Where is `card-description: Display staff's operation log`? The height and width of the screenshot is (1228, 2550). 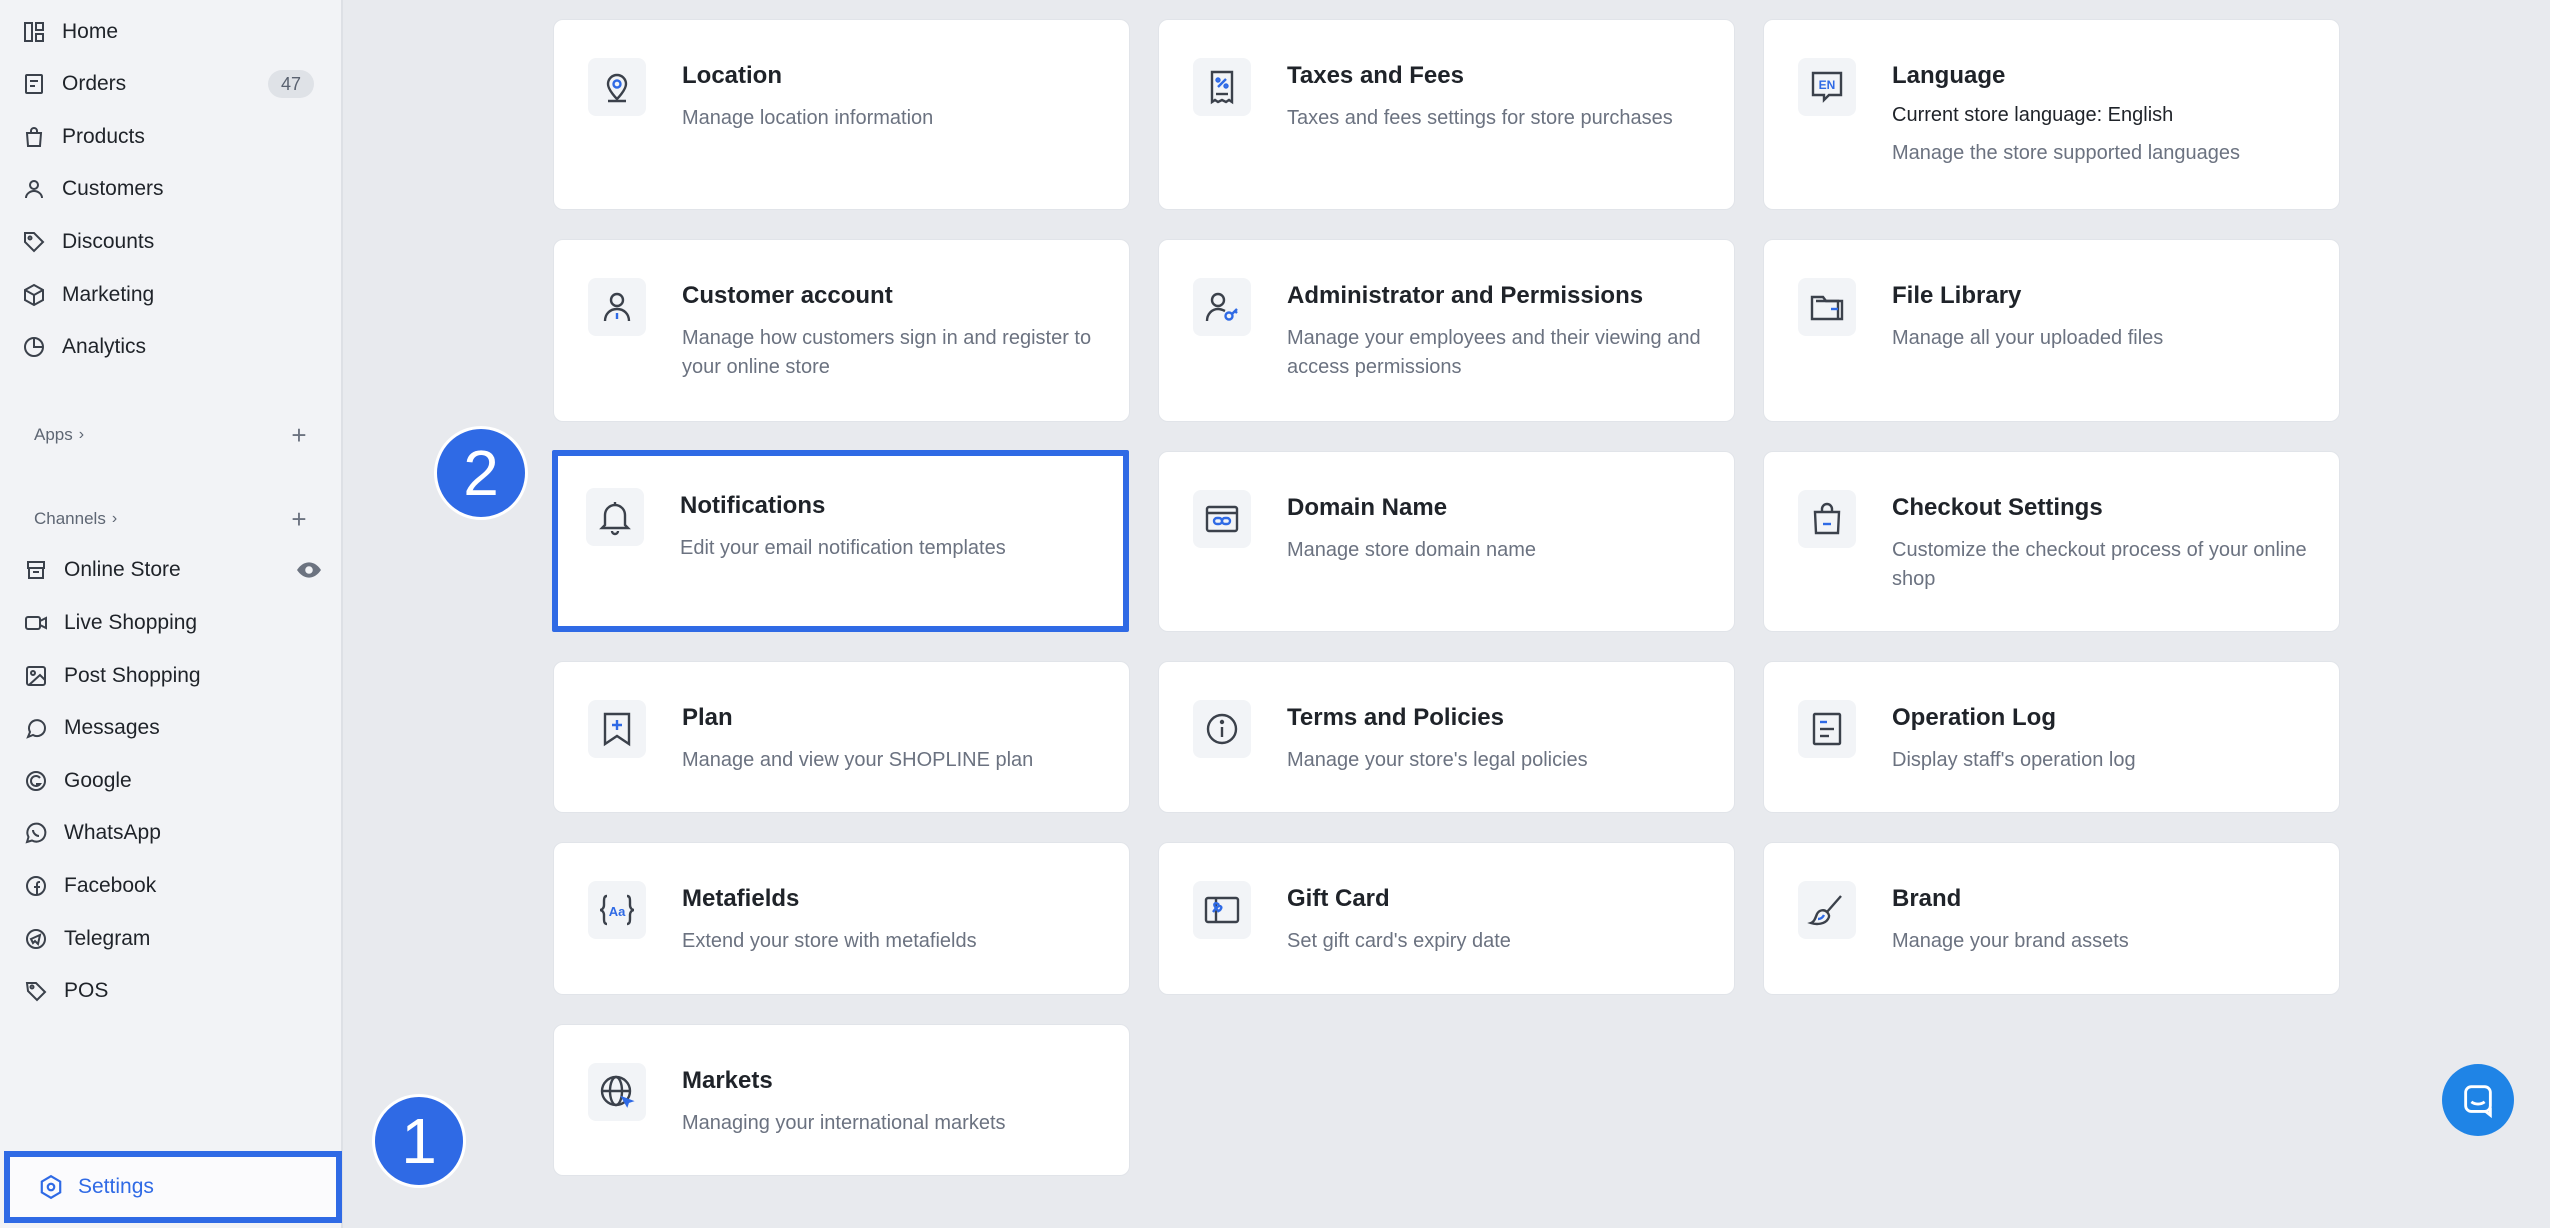 card-description: Display staff's operation log is located at coordinates (2014, 760).